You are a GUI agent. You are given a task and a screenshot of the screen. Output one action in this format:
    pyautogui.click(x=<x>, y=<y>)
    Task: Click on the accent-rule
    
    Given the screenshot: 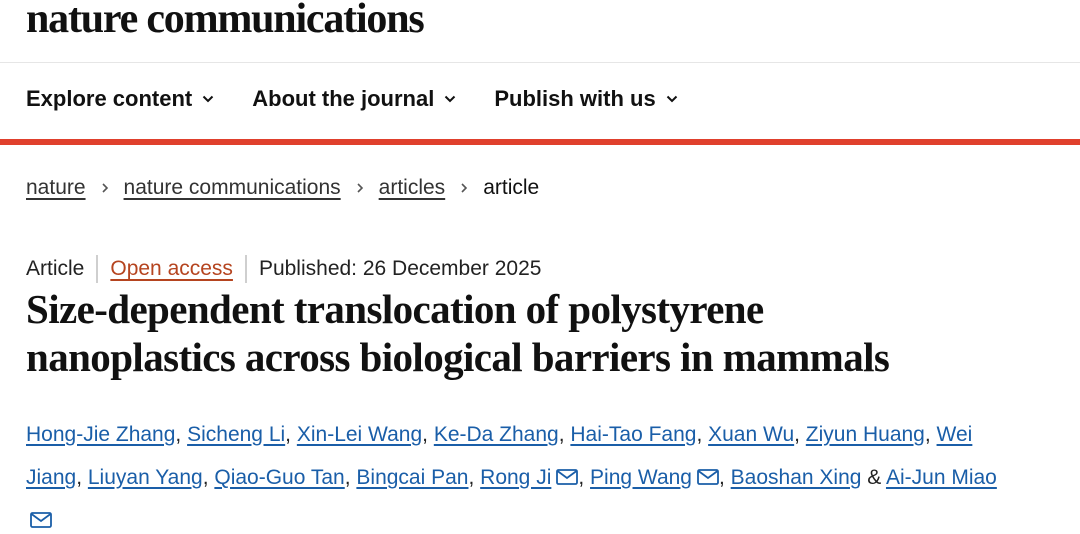 What is the action you would take?
    pyautogui.click(x=540, y=142)
    